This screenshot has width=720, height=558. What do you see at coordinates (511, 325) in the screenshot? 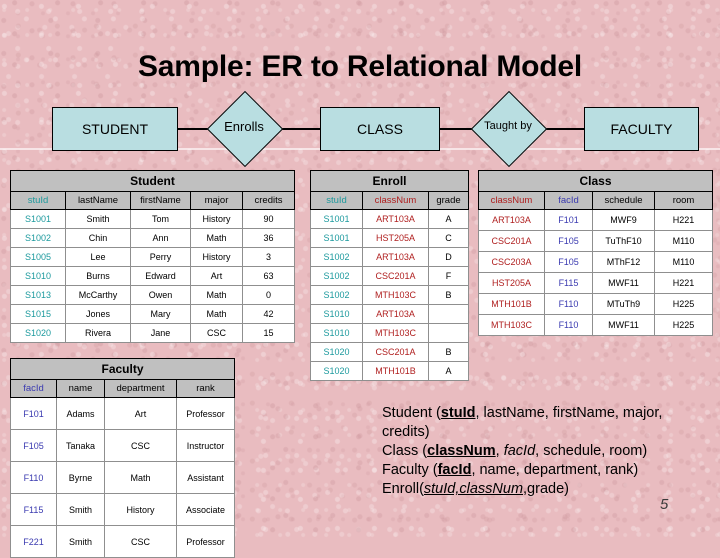
I see `table-cell: MTH103C` at bounding box center [511, 325].